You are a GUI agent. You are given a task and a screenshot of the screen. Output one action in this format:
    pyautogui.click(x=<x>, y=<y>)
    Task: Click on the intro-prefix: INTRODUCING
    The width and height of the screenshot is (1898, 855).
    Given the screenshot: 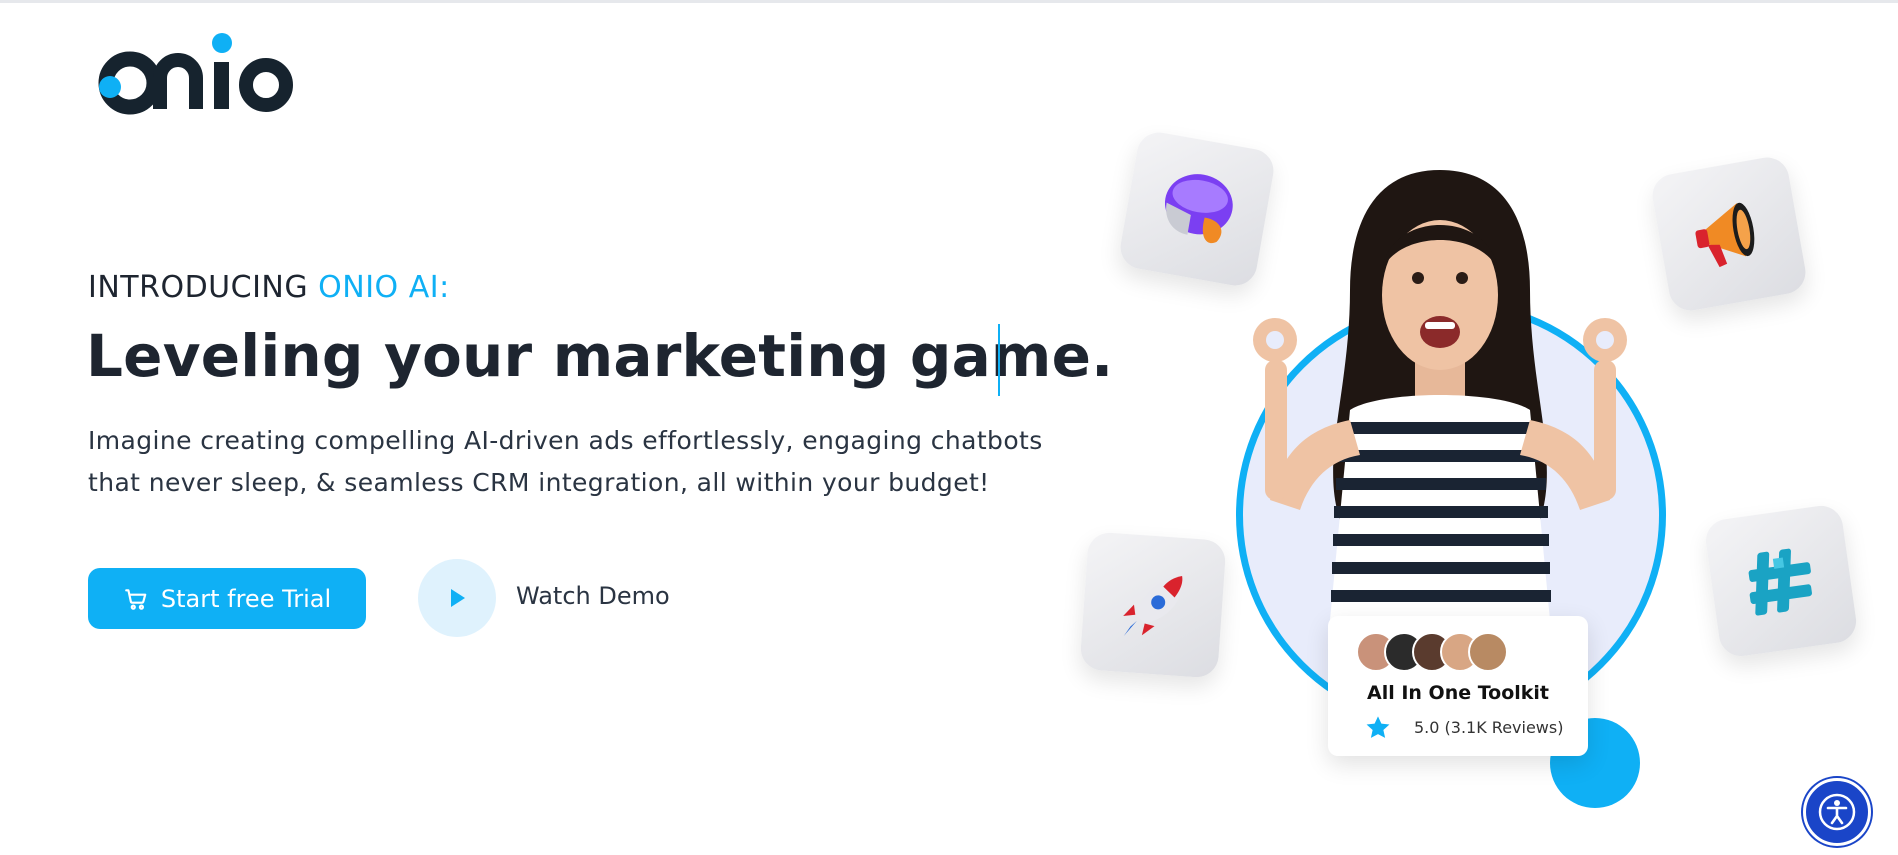 What is the action you would take?
    pyautogui.click(x=203, y=287)
    